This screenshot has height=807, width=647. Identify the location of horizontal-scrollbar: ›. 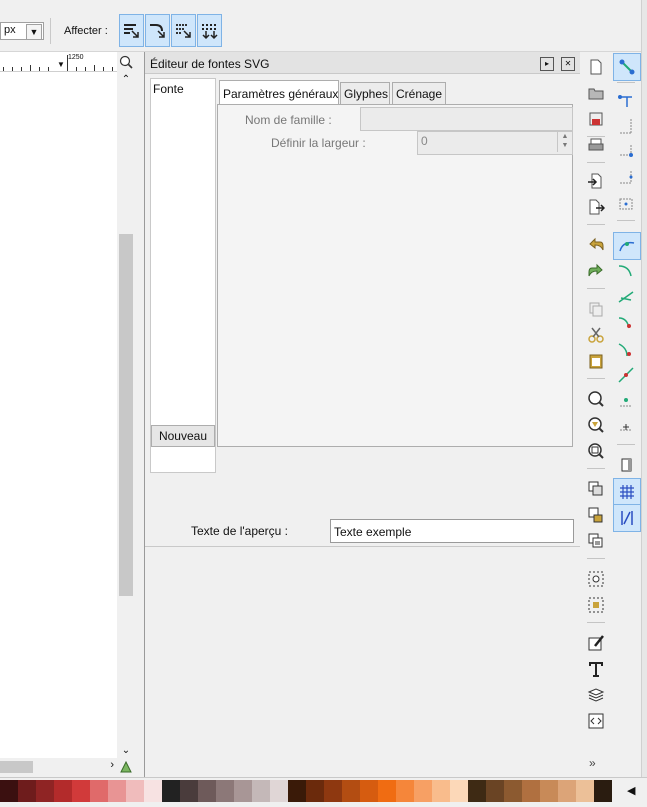
(58, 767).